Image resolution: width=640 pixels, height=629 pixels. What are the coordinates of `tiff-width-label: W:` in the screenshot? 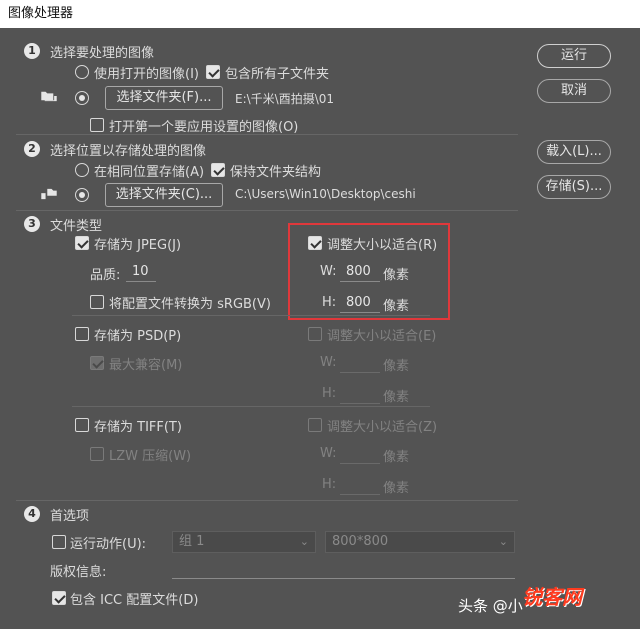 It's located at (328, 453).